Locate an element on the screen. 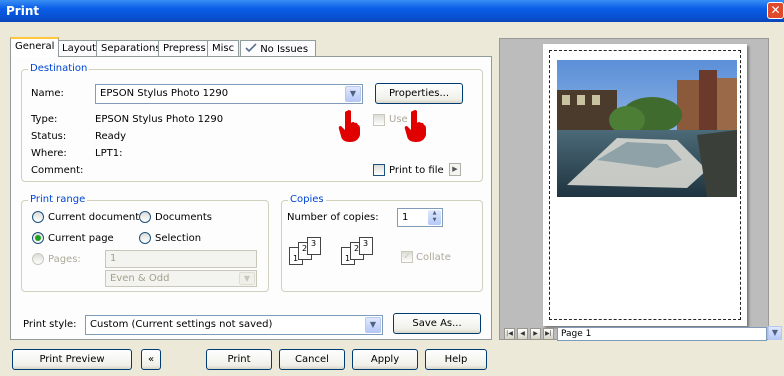 Image resolution: width=784 pixels, height=376 pixels. where-label: Where: is located at coordinates (49, 153).